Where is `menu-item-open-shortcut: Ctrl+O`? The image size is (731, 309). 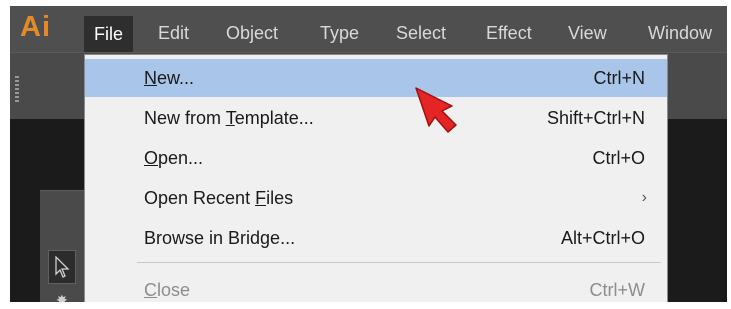 menu-item-open-shortcut: Ctrl+O is located at coordinates (618, 158).